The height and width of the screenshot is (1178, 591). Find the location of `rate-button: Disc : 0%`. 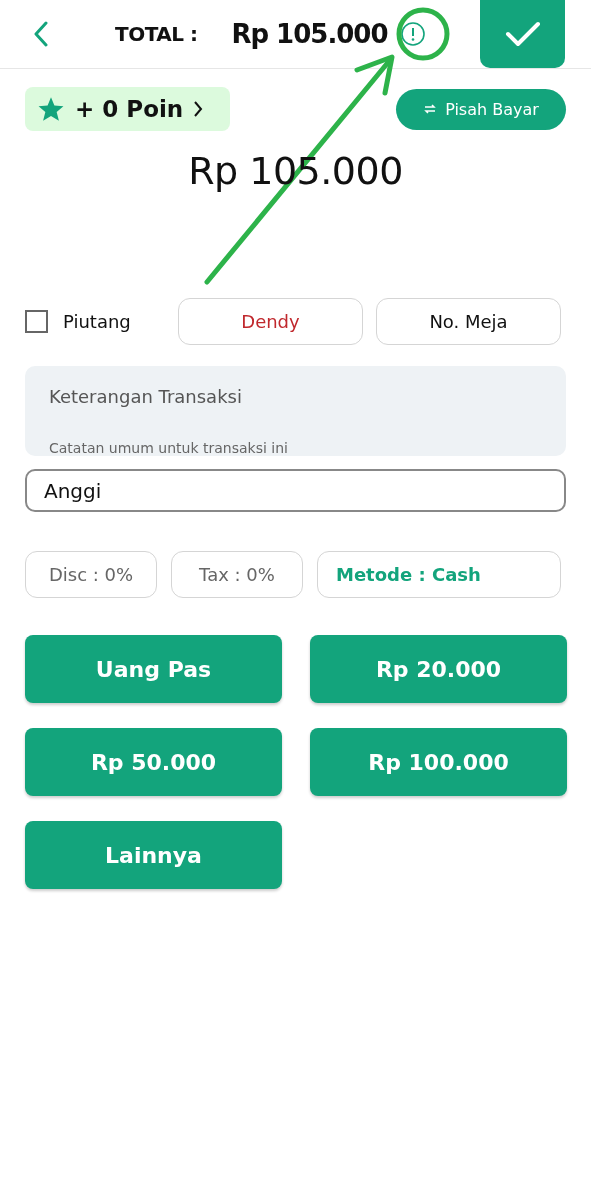

rate-button: Disc : 0% is located at coordinates (91, 574).